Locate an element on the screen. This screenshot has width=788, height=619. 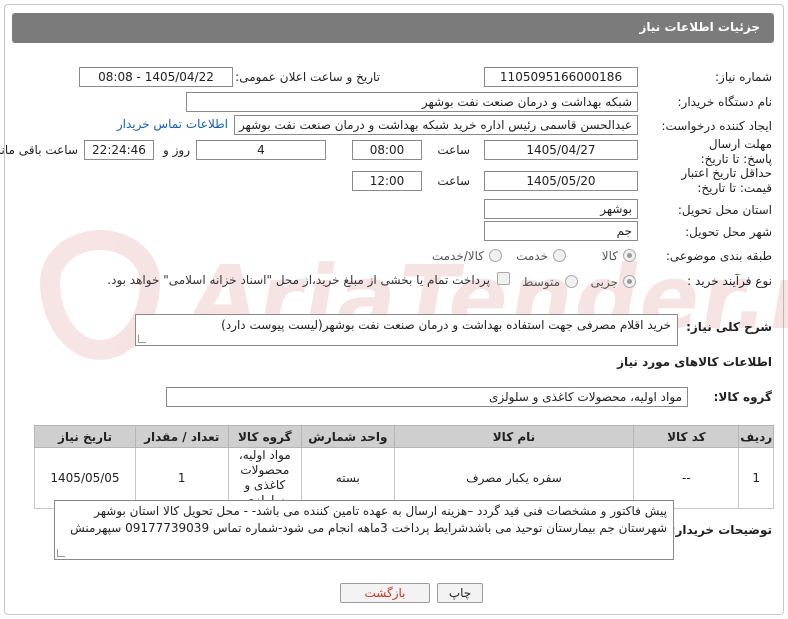
category-option-service: خدمت is located at coordinates (532, 256).